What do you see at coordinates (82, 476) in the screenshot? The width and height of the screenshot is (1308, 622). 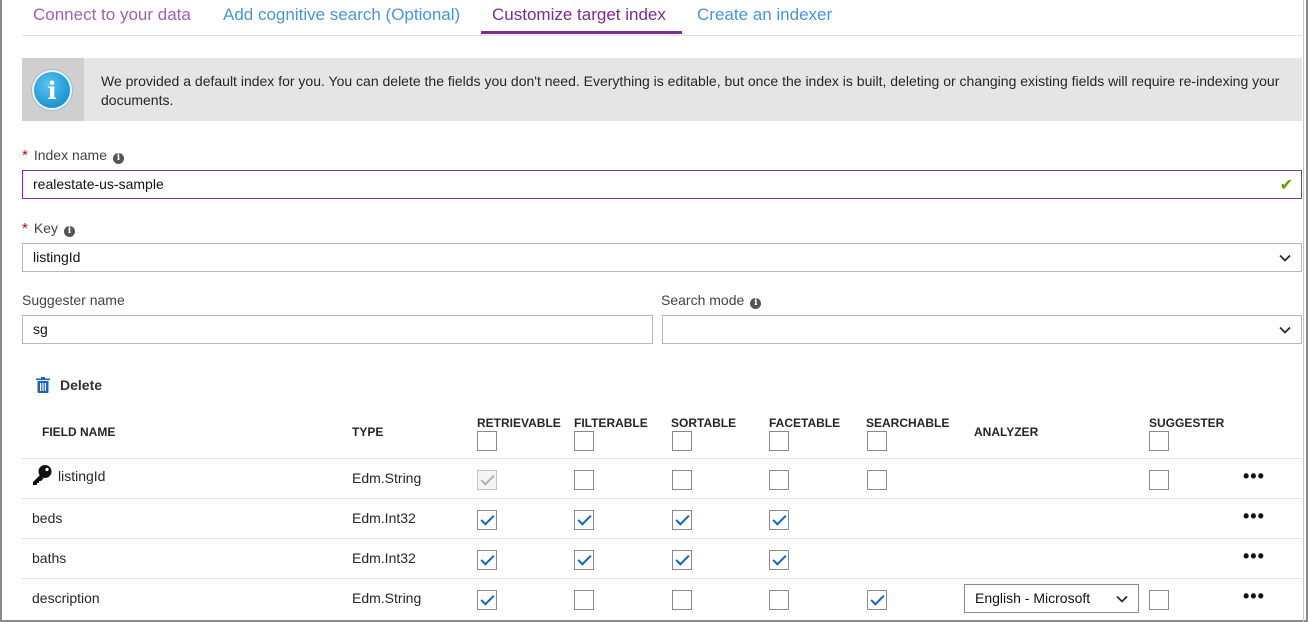 I see `field-name: listingId` at bounding box center [82, 476].